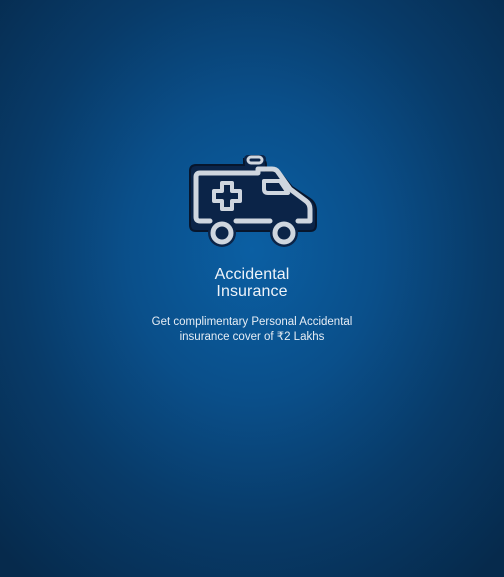 This screenshot has height=577, width=504. Describe the element at coordinates (252, 291) in the screenshot. I see `feature-title-line-2: Insurance` at that location.